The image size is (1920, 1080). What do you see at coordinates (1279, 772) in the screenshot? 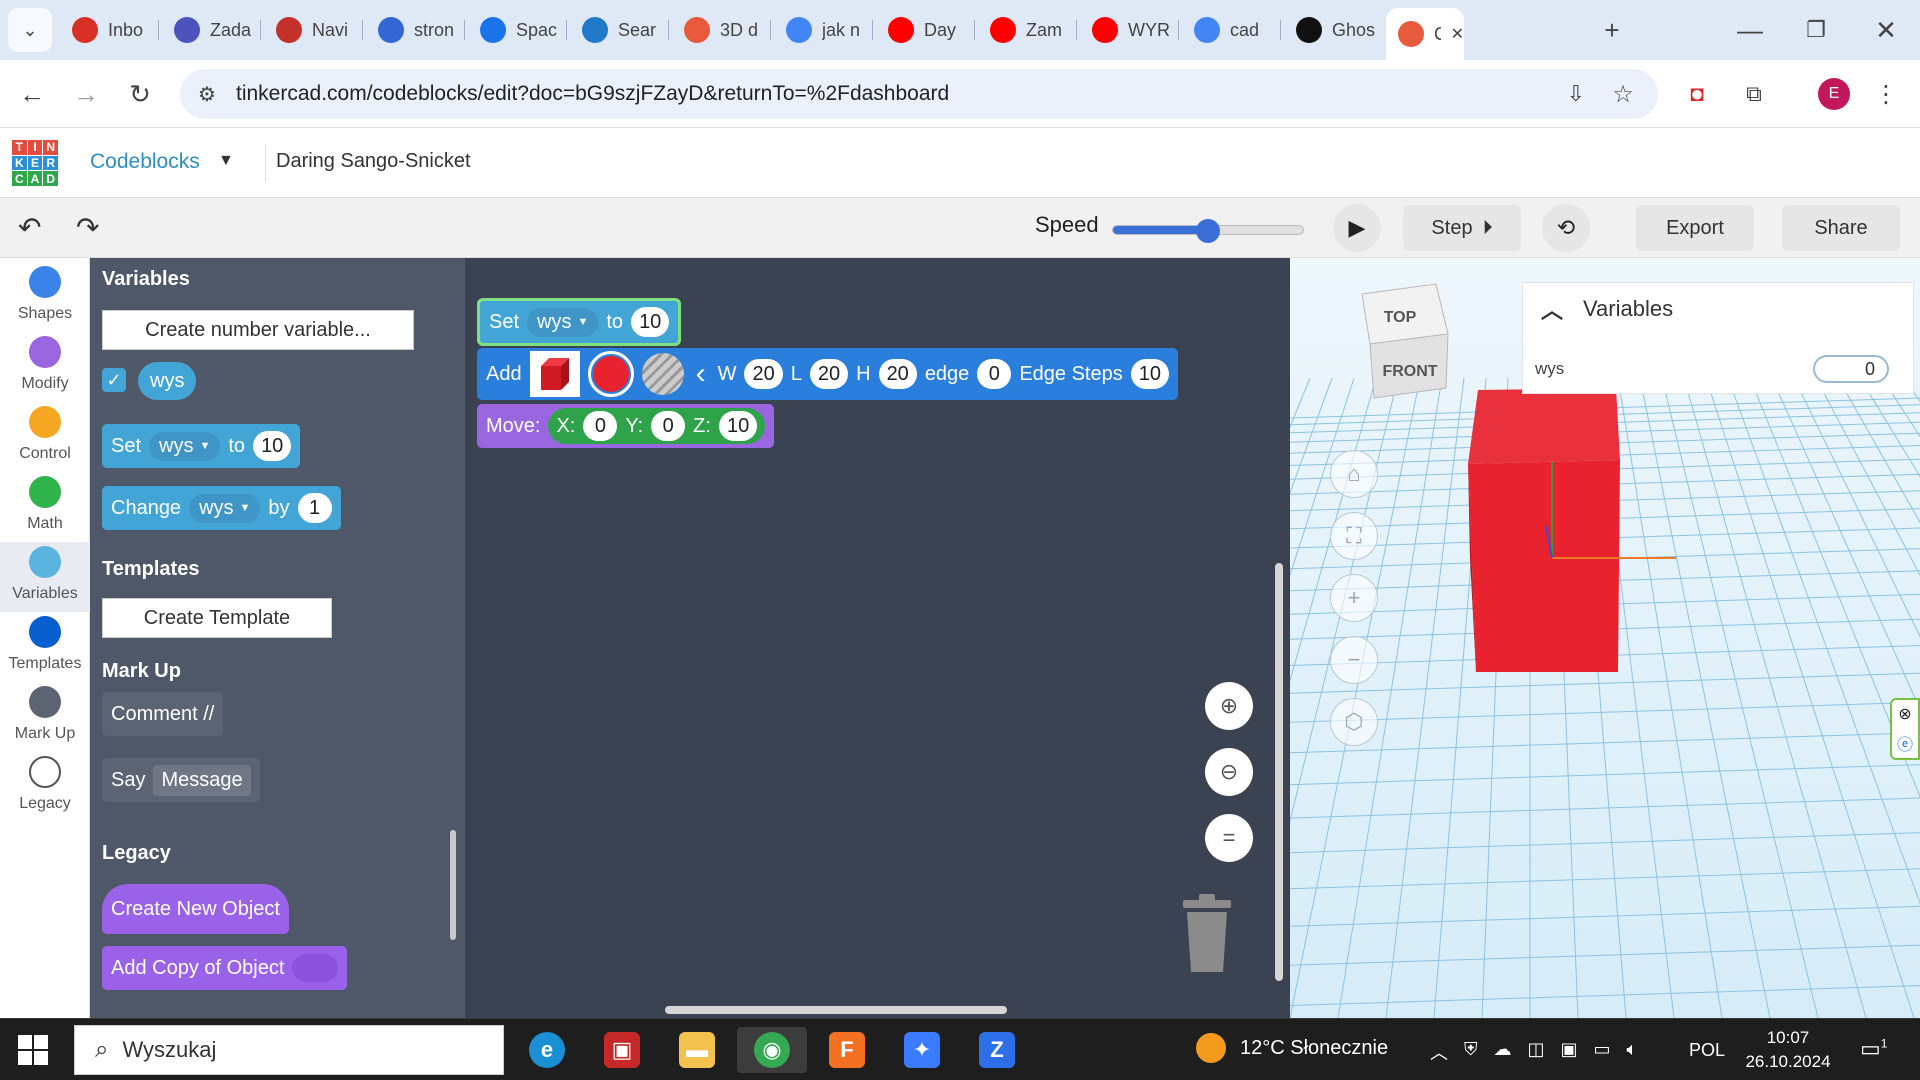
I see `workspace-vertical-scrollbar` at bounding box center [1279, 772].